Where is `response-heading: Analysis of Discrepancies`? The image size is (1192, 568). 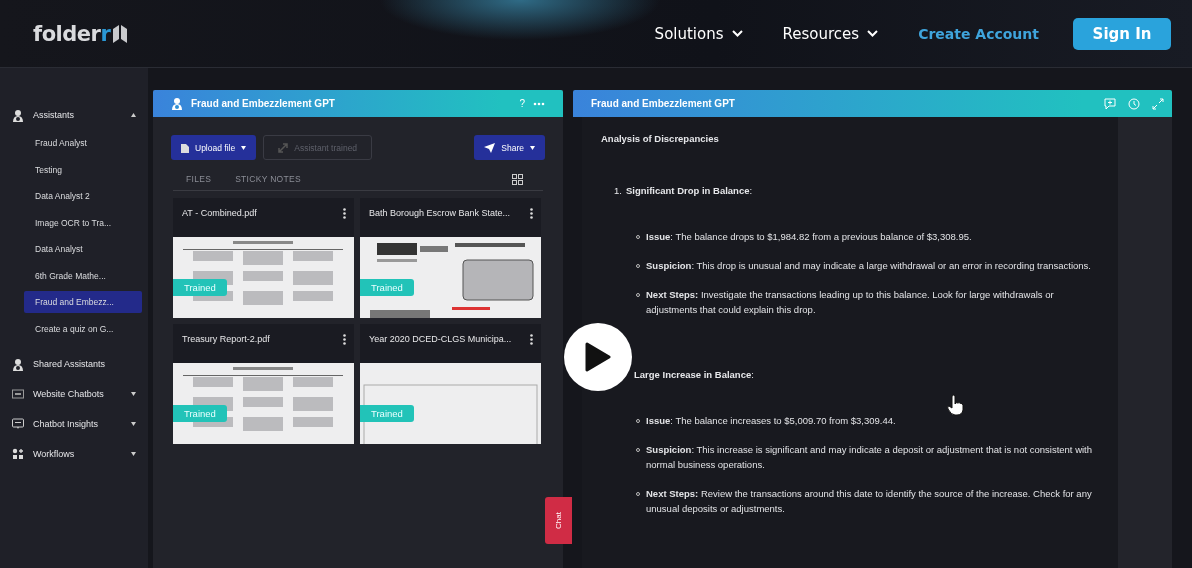
response-heading: Analysis of Discrepancies is located at coordinates (660, 139).